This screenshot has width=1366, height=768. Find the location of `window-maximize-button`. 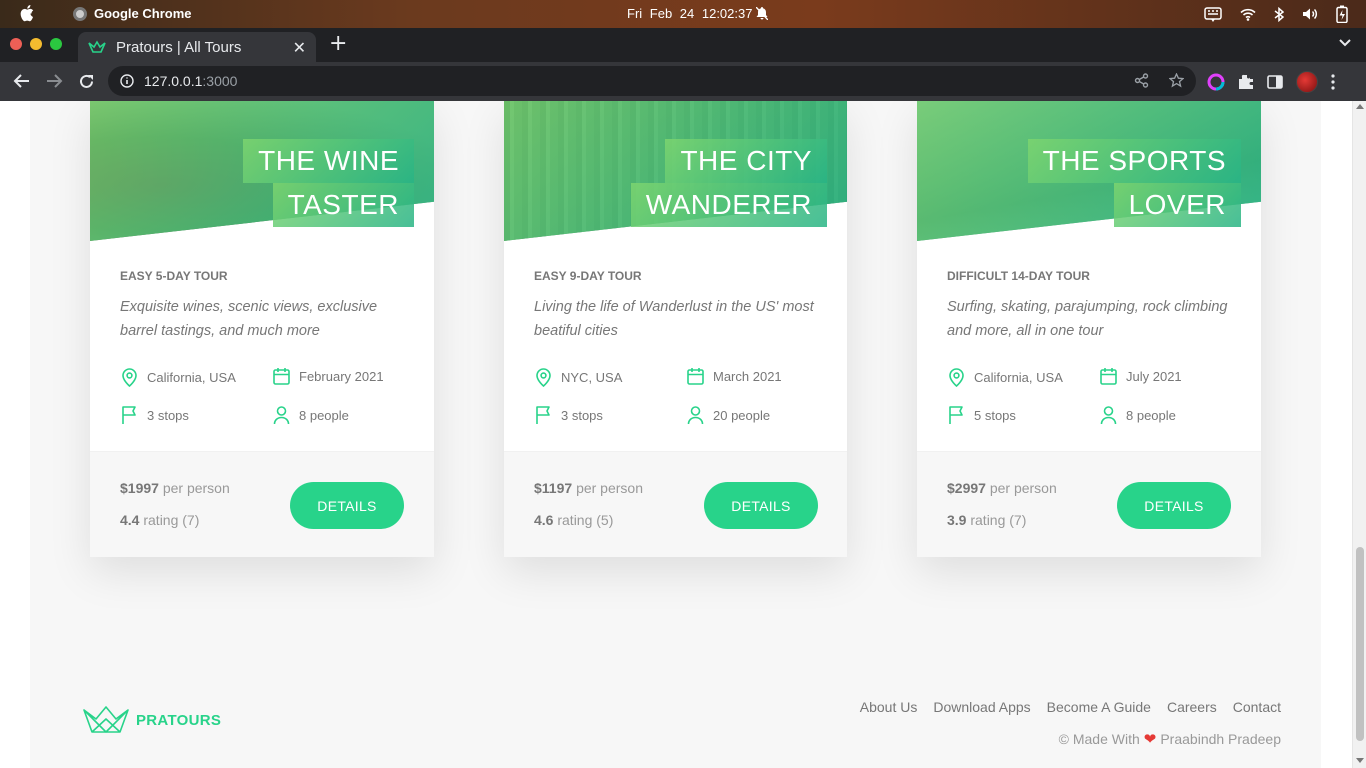

window-maximize-button is located at coordinates (56, 44).